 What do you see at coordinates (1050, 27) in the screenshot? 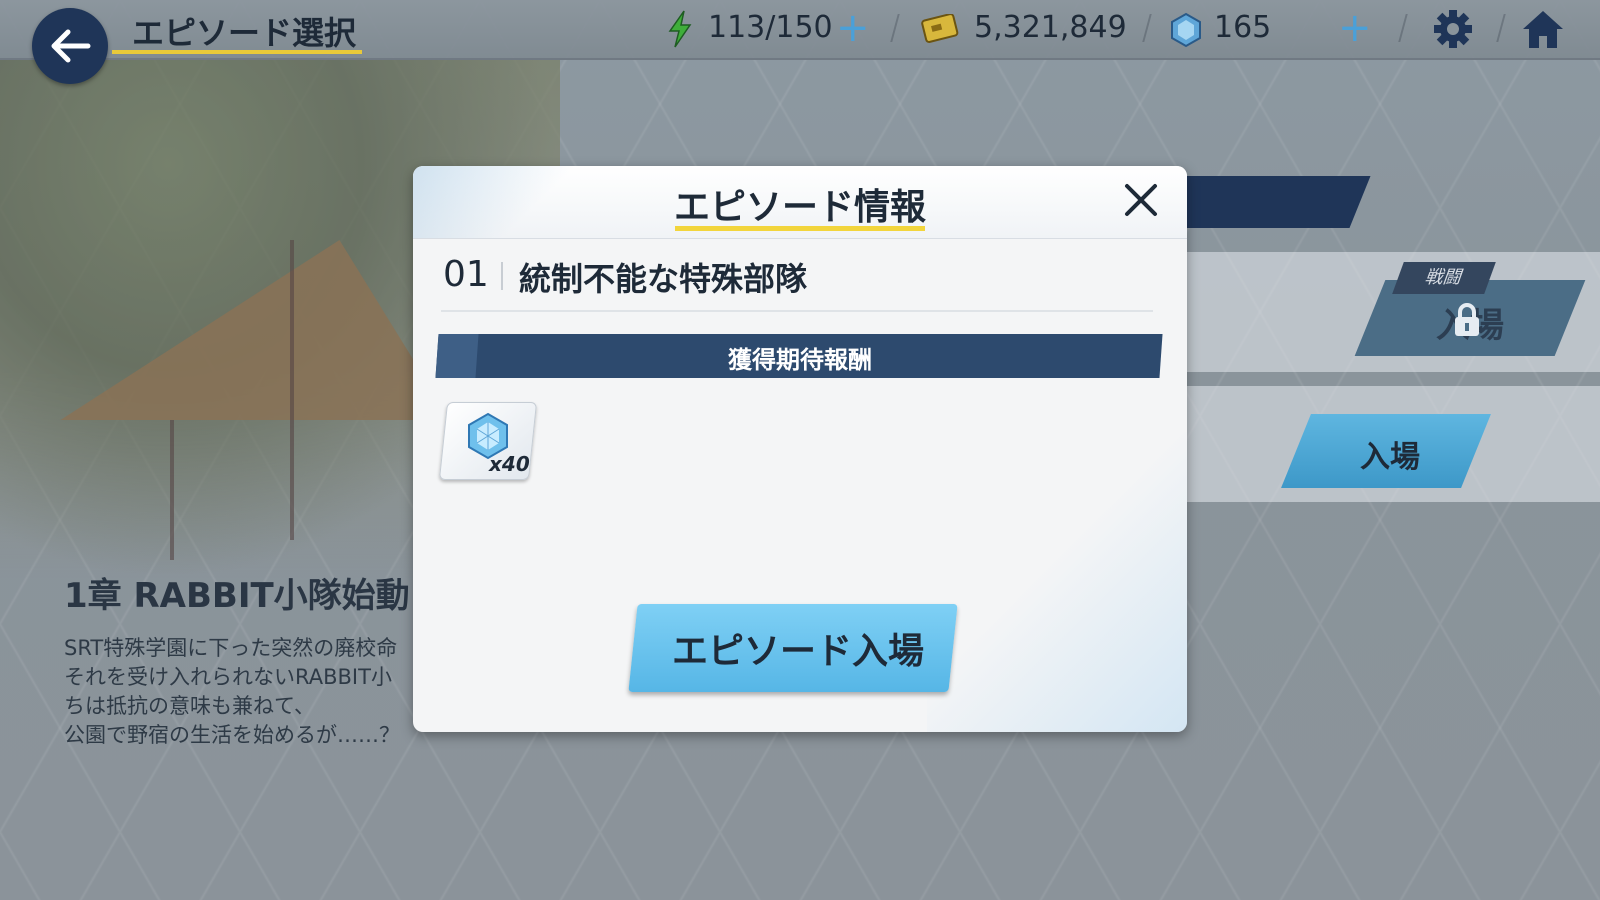
I see `credits-value: 5,321,849` at bounding box center [1050, 27].